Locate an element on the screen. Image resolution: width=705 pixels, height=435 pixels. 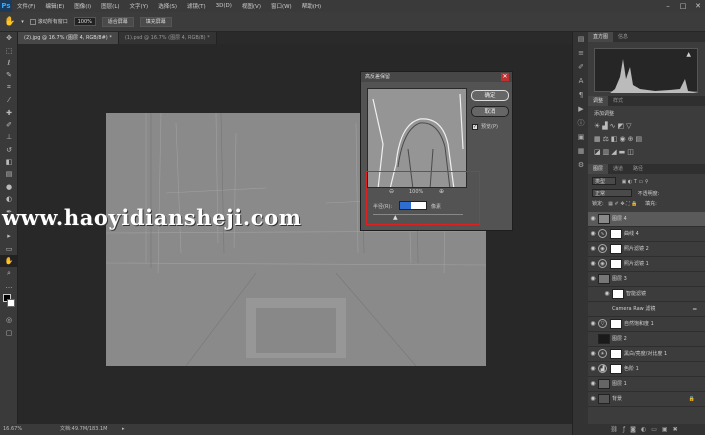
menu-select: 选择(S) is located at coordinates (167, 6).